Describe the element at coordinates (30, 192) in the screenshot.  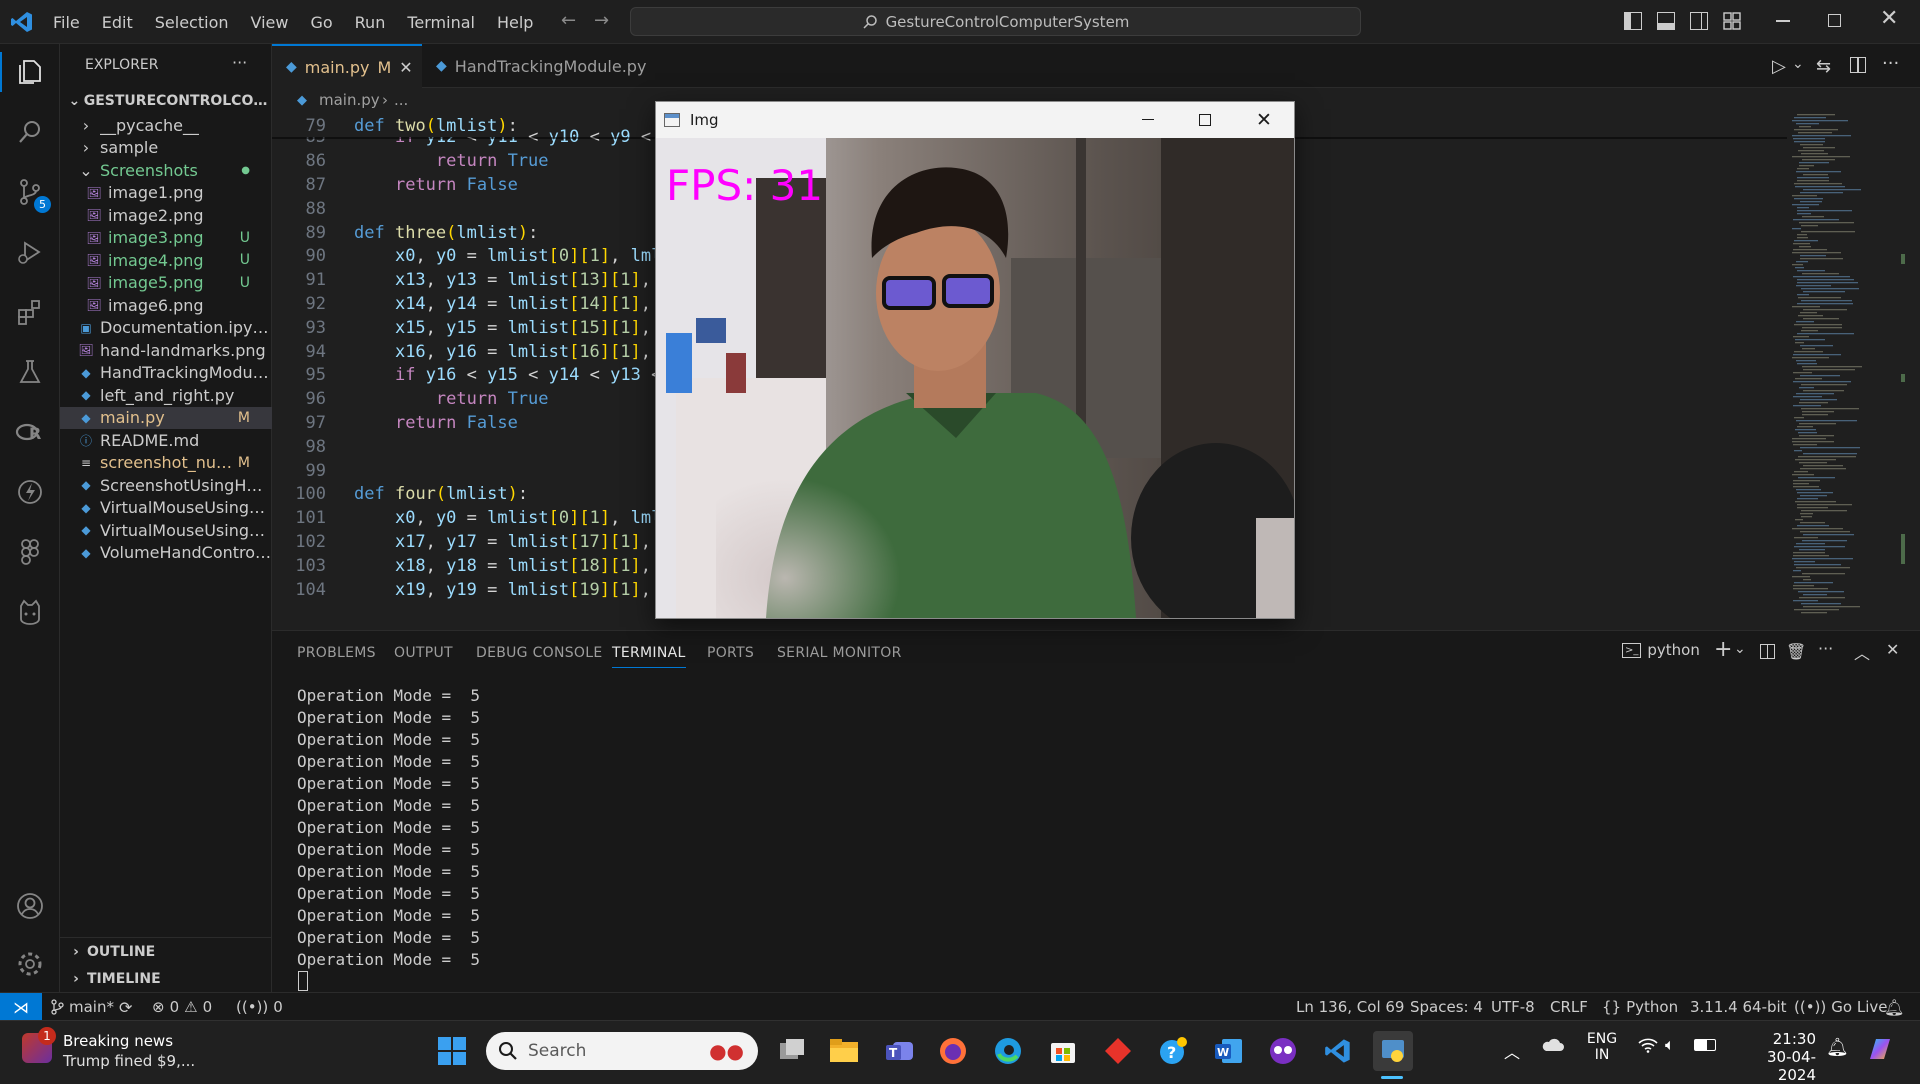
I see `source-control-icon: 5` at that location.